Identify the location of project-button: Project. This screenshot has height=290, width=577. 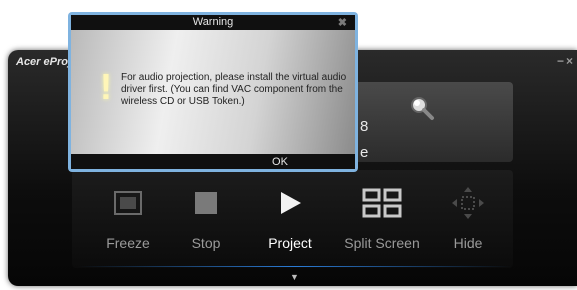
(290, 218).